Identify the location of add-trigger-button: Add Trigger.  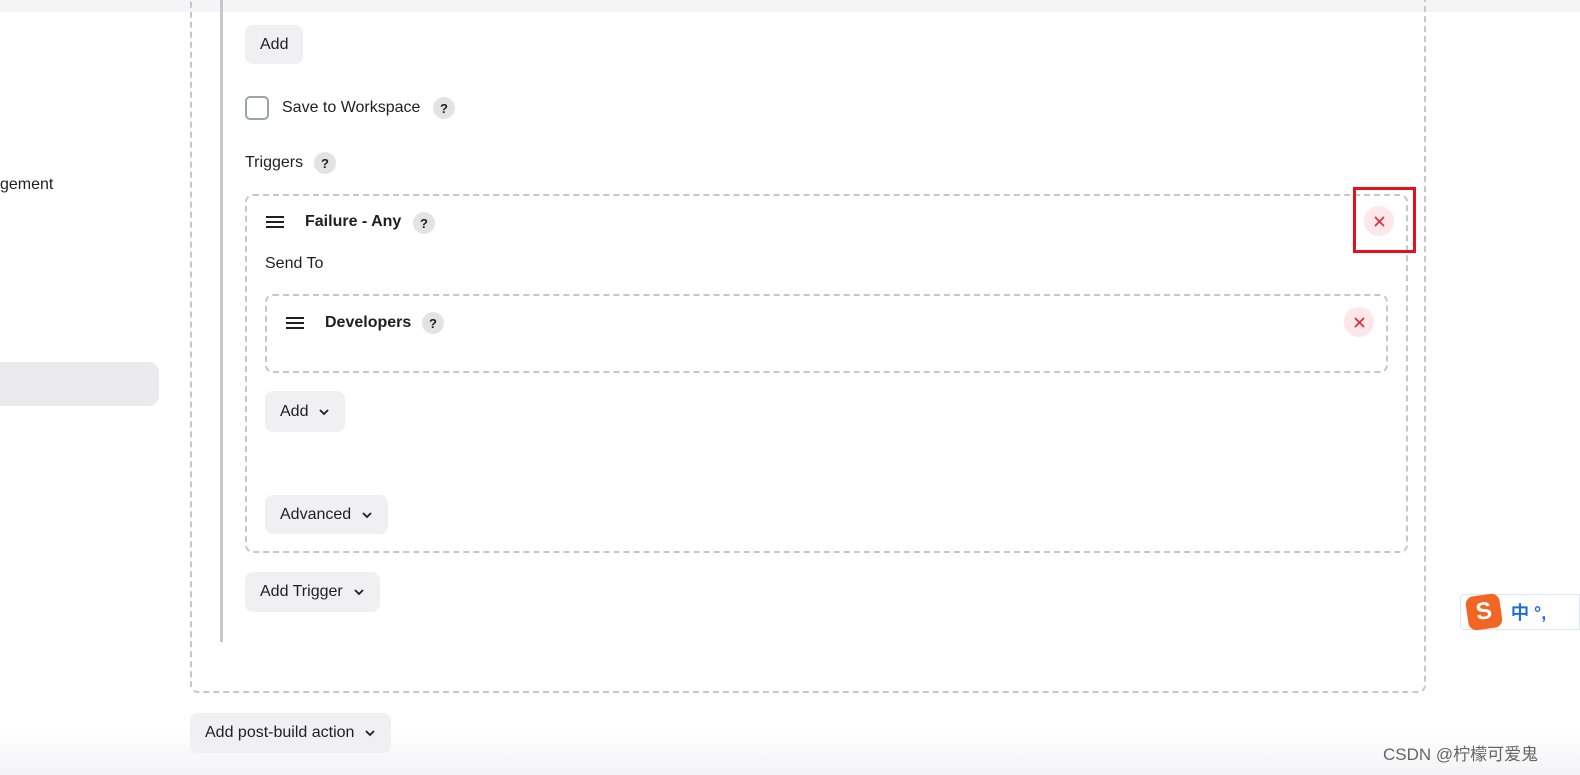
(312, 592).